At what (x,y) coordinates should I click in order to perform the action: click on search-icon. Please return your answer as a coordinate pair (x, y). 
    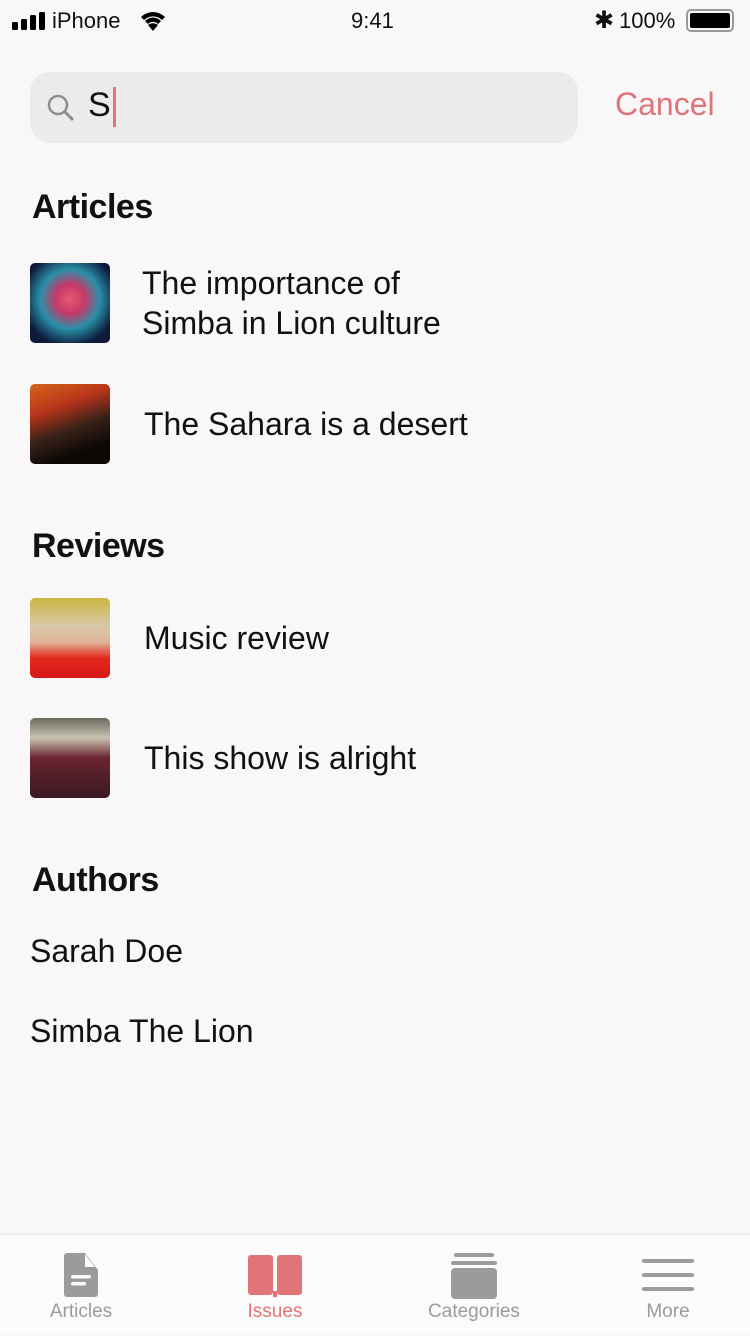
    Looking at the image, I should click on (61, 108).